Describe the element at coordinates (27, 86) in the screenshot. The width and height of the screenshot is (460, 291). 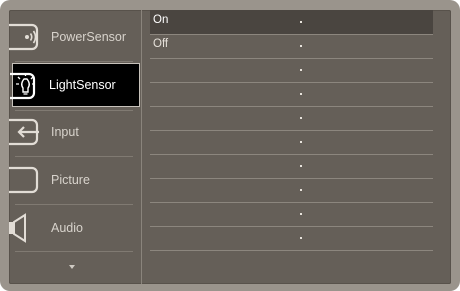
I see `light-sensor-icon` at that location.